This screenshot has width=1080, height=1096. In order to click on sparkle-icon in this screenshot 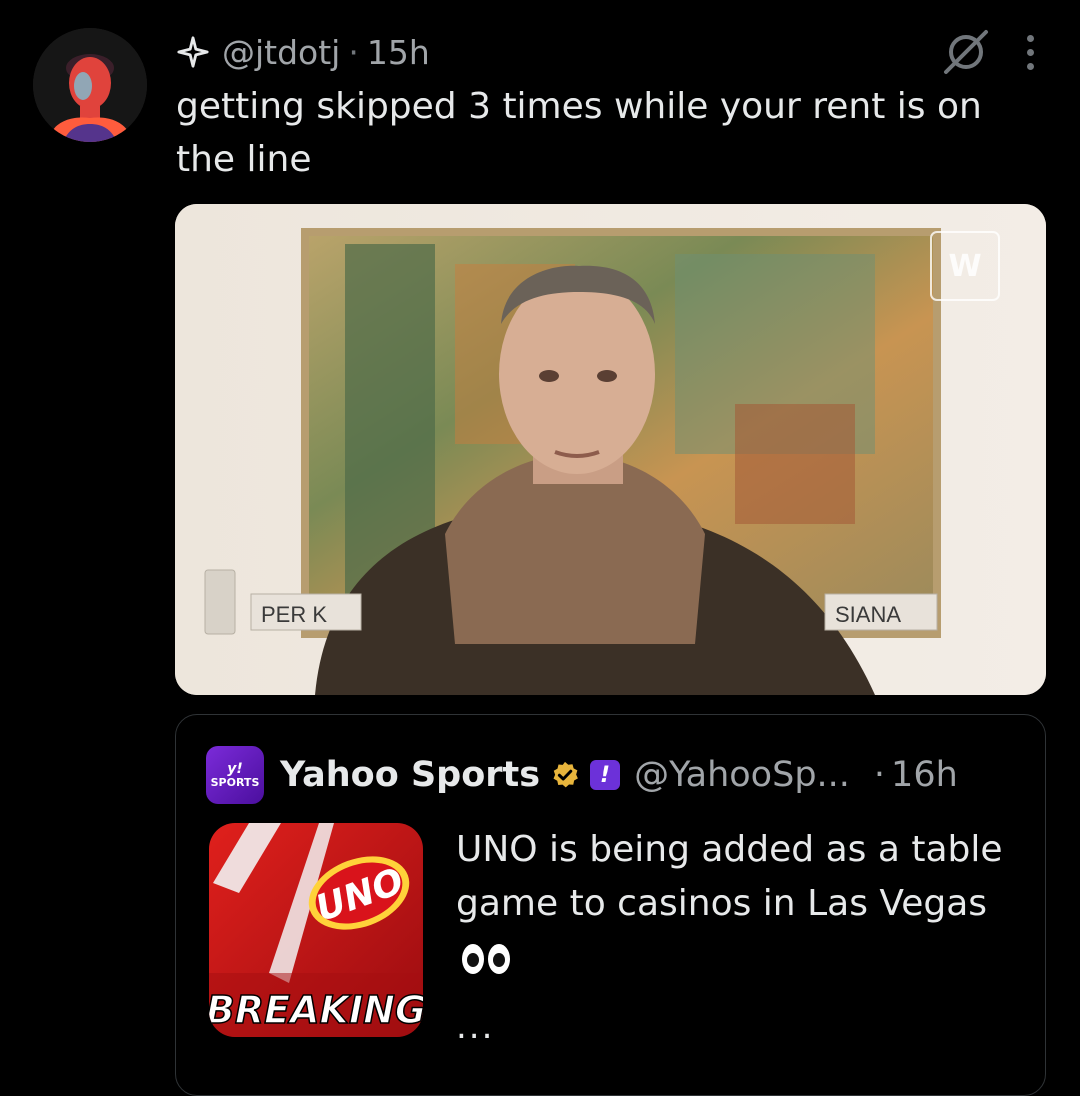, I will do `click(193, 52)`.